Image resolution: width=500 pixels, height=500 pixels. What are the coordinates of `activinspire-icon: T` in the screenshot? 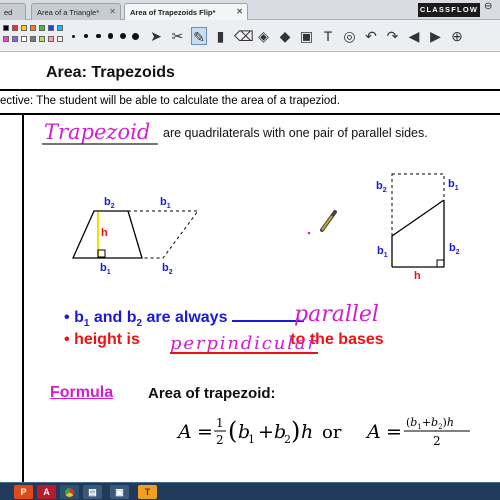 It's located at (147, 492).